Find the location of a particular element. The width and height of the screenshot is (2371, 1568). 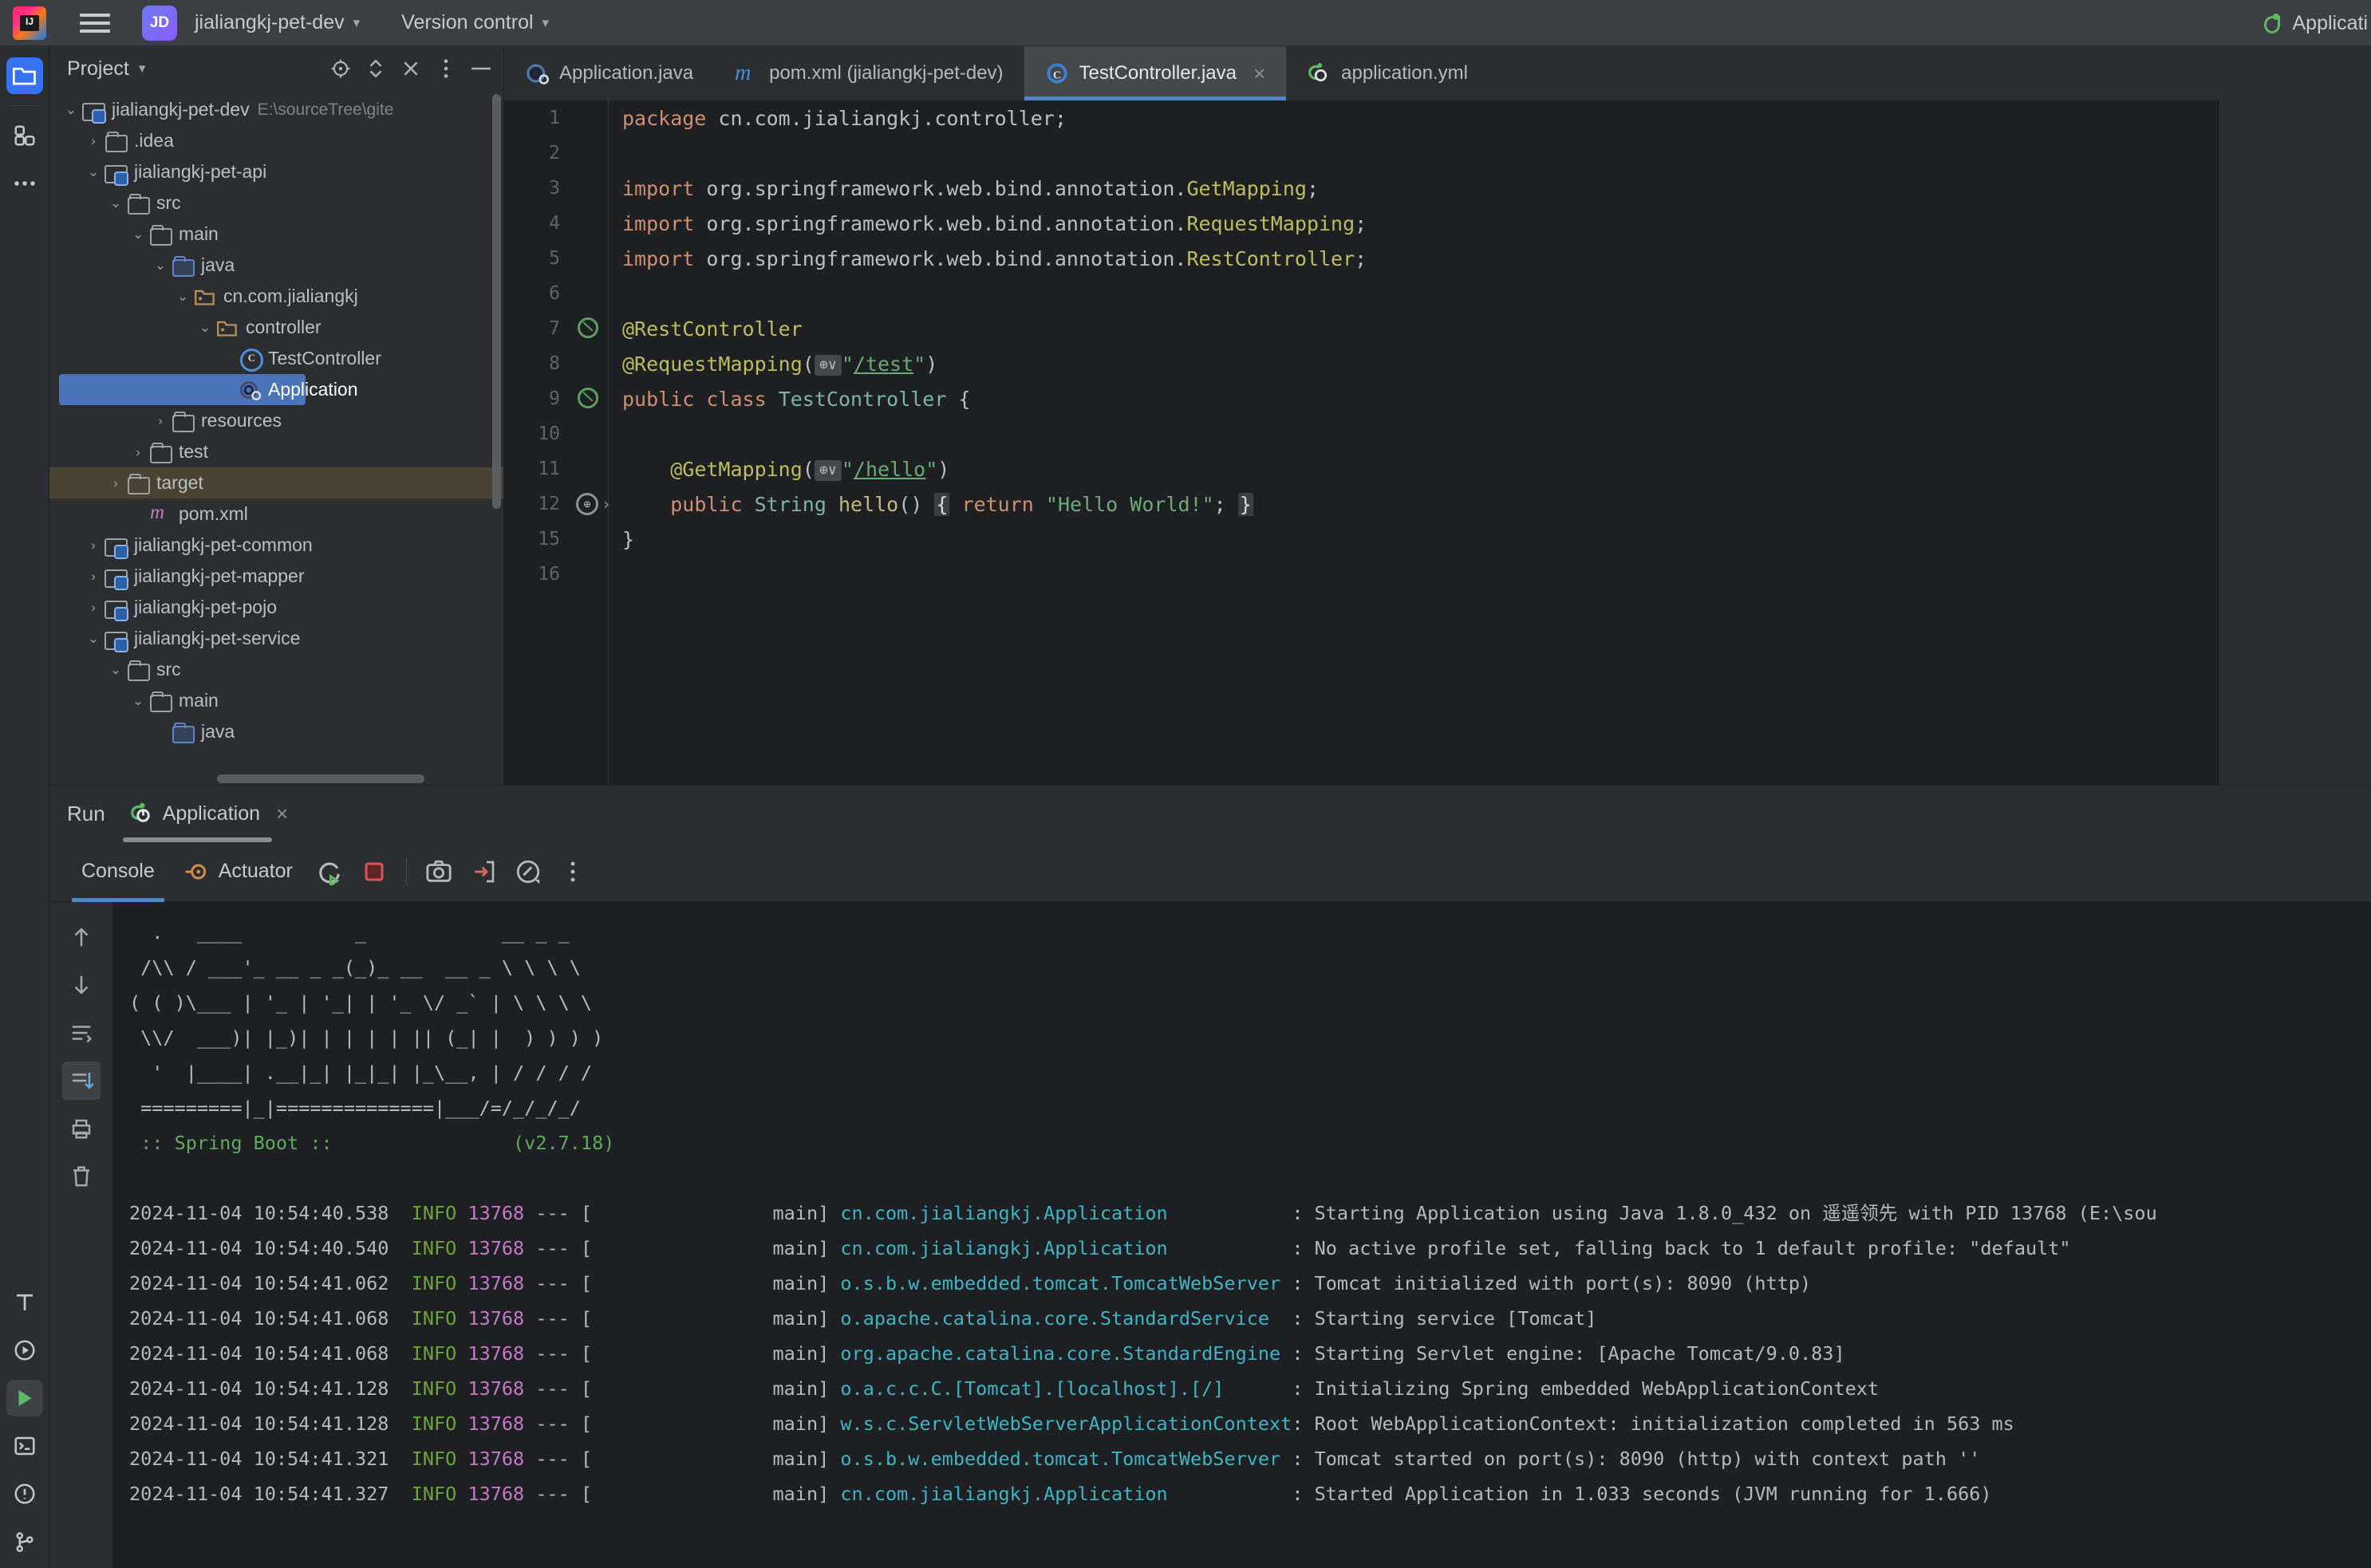

export-button is located at coordinates (483, 872).